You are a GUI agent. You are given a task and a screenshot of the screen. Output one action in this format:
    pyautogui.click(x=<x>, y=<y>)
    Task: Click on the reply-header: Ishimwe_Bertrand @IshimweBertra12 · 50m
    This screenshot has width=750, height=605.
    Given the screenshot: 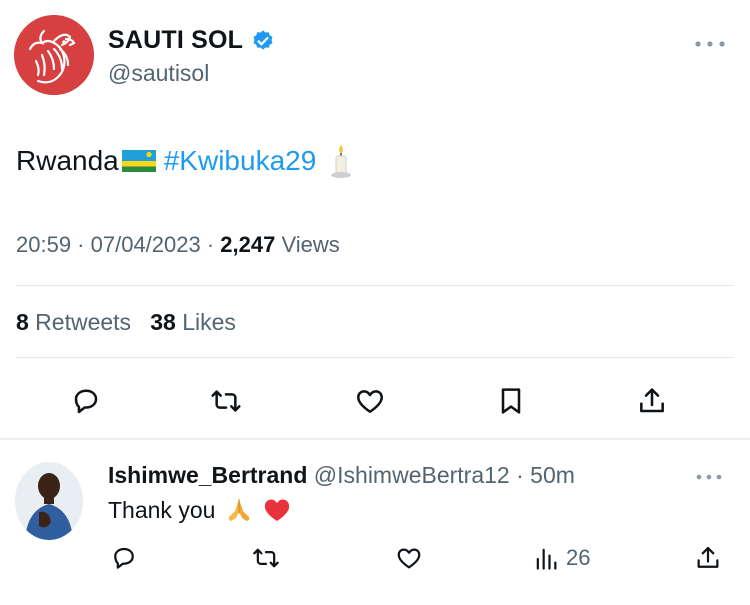 What is the action you would take?
    pyautogui.click(x=341, y=475)
    